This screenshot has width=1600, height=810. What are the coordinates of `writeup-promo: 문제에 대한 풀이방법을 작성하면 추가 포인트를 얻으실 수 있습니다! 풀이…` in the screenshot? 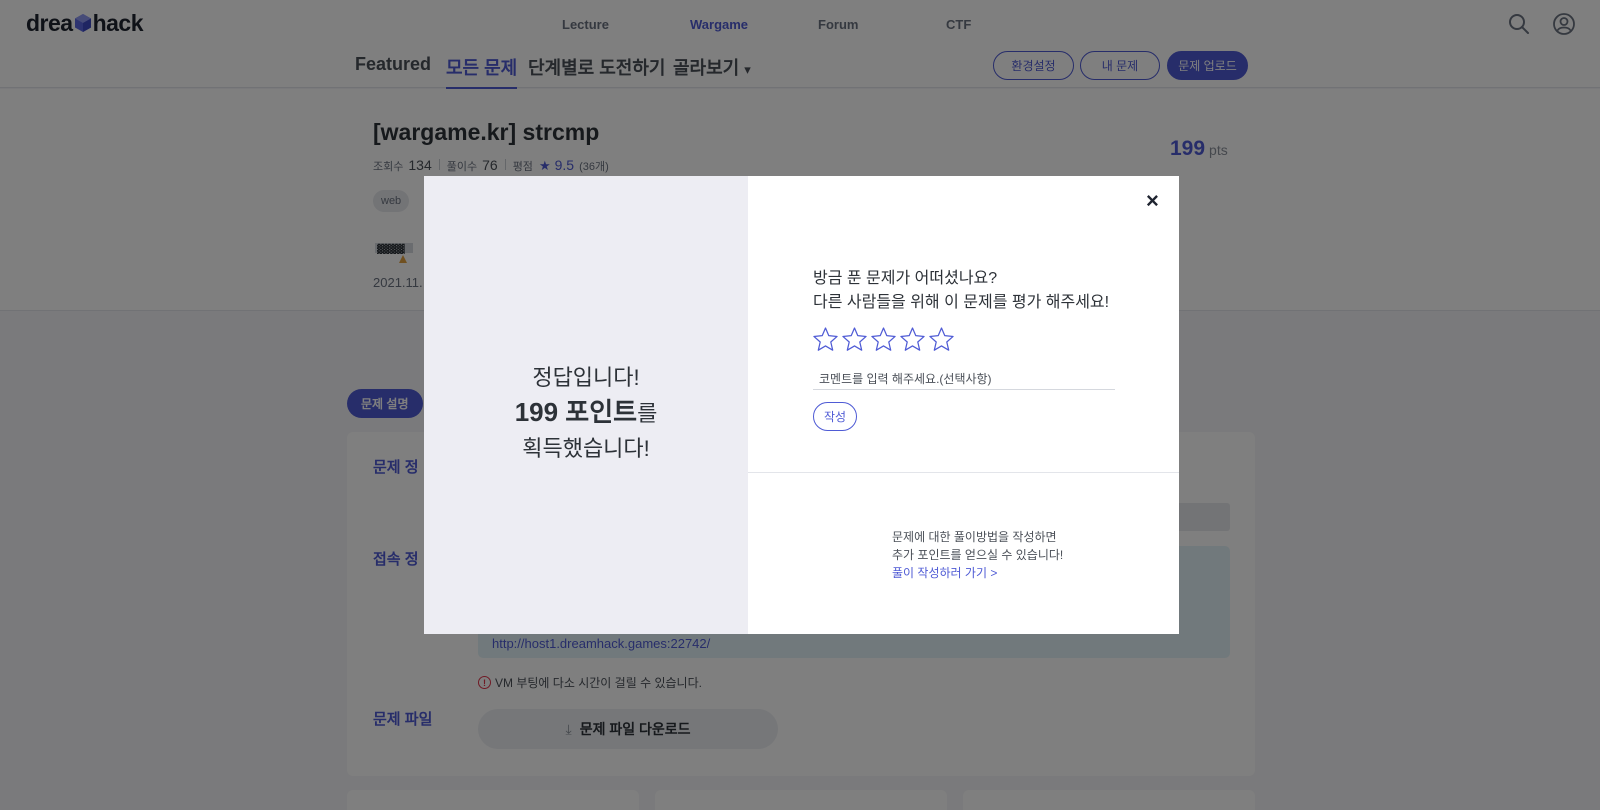 It's located at (977, 555).